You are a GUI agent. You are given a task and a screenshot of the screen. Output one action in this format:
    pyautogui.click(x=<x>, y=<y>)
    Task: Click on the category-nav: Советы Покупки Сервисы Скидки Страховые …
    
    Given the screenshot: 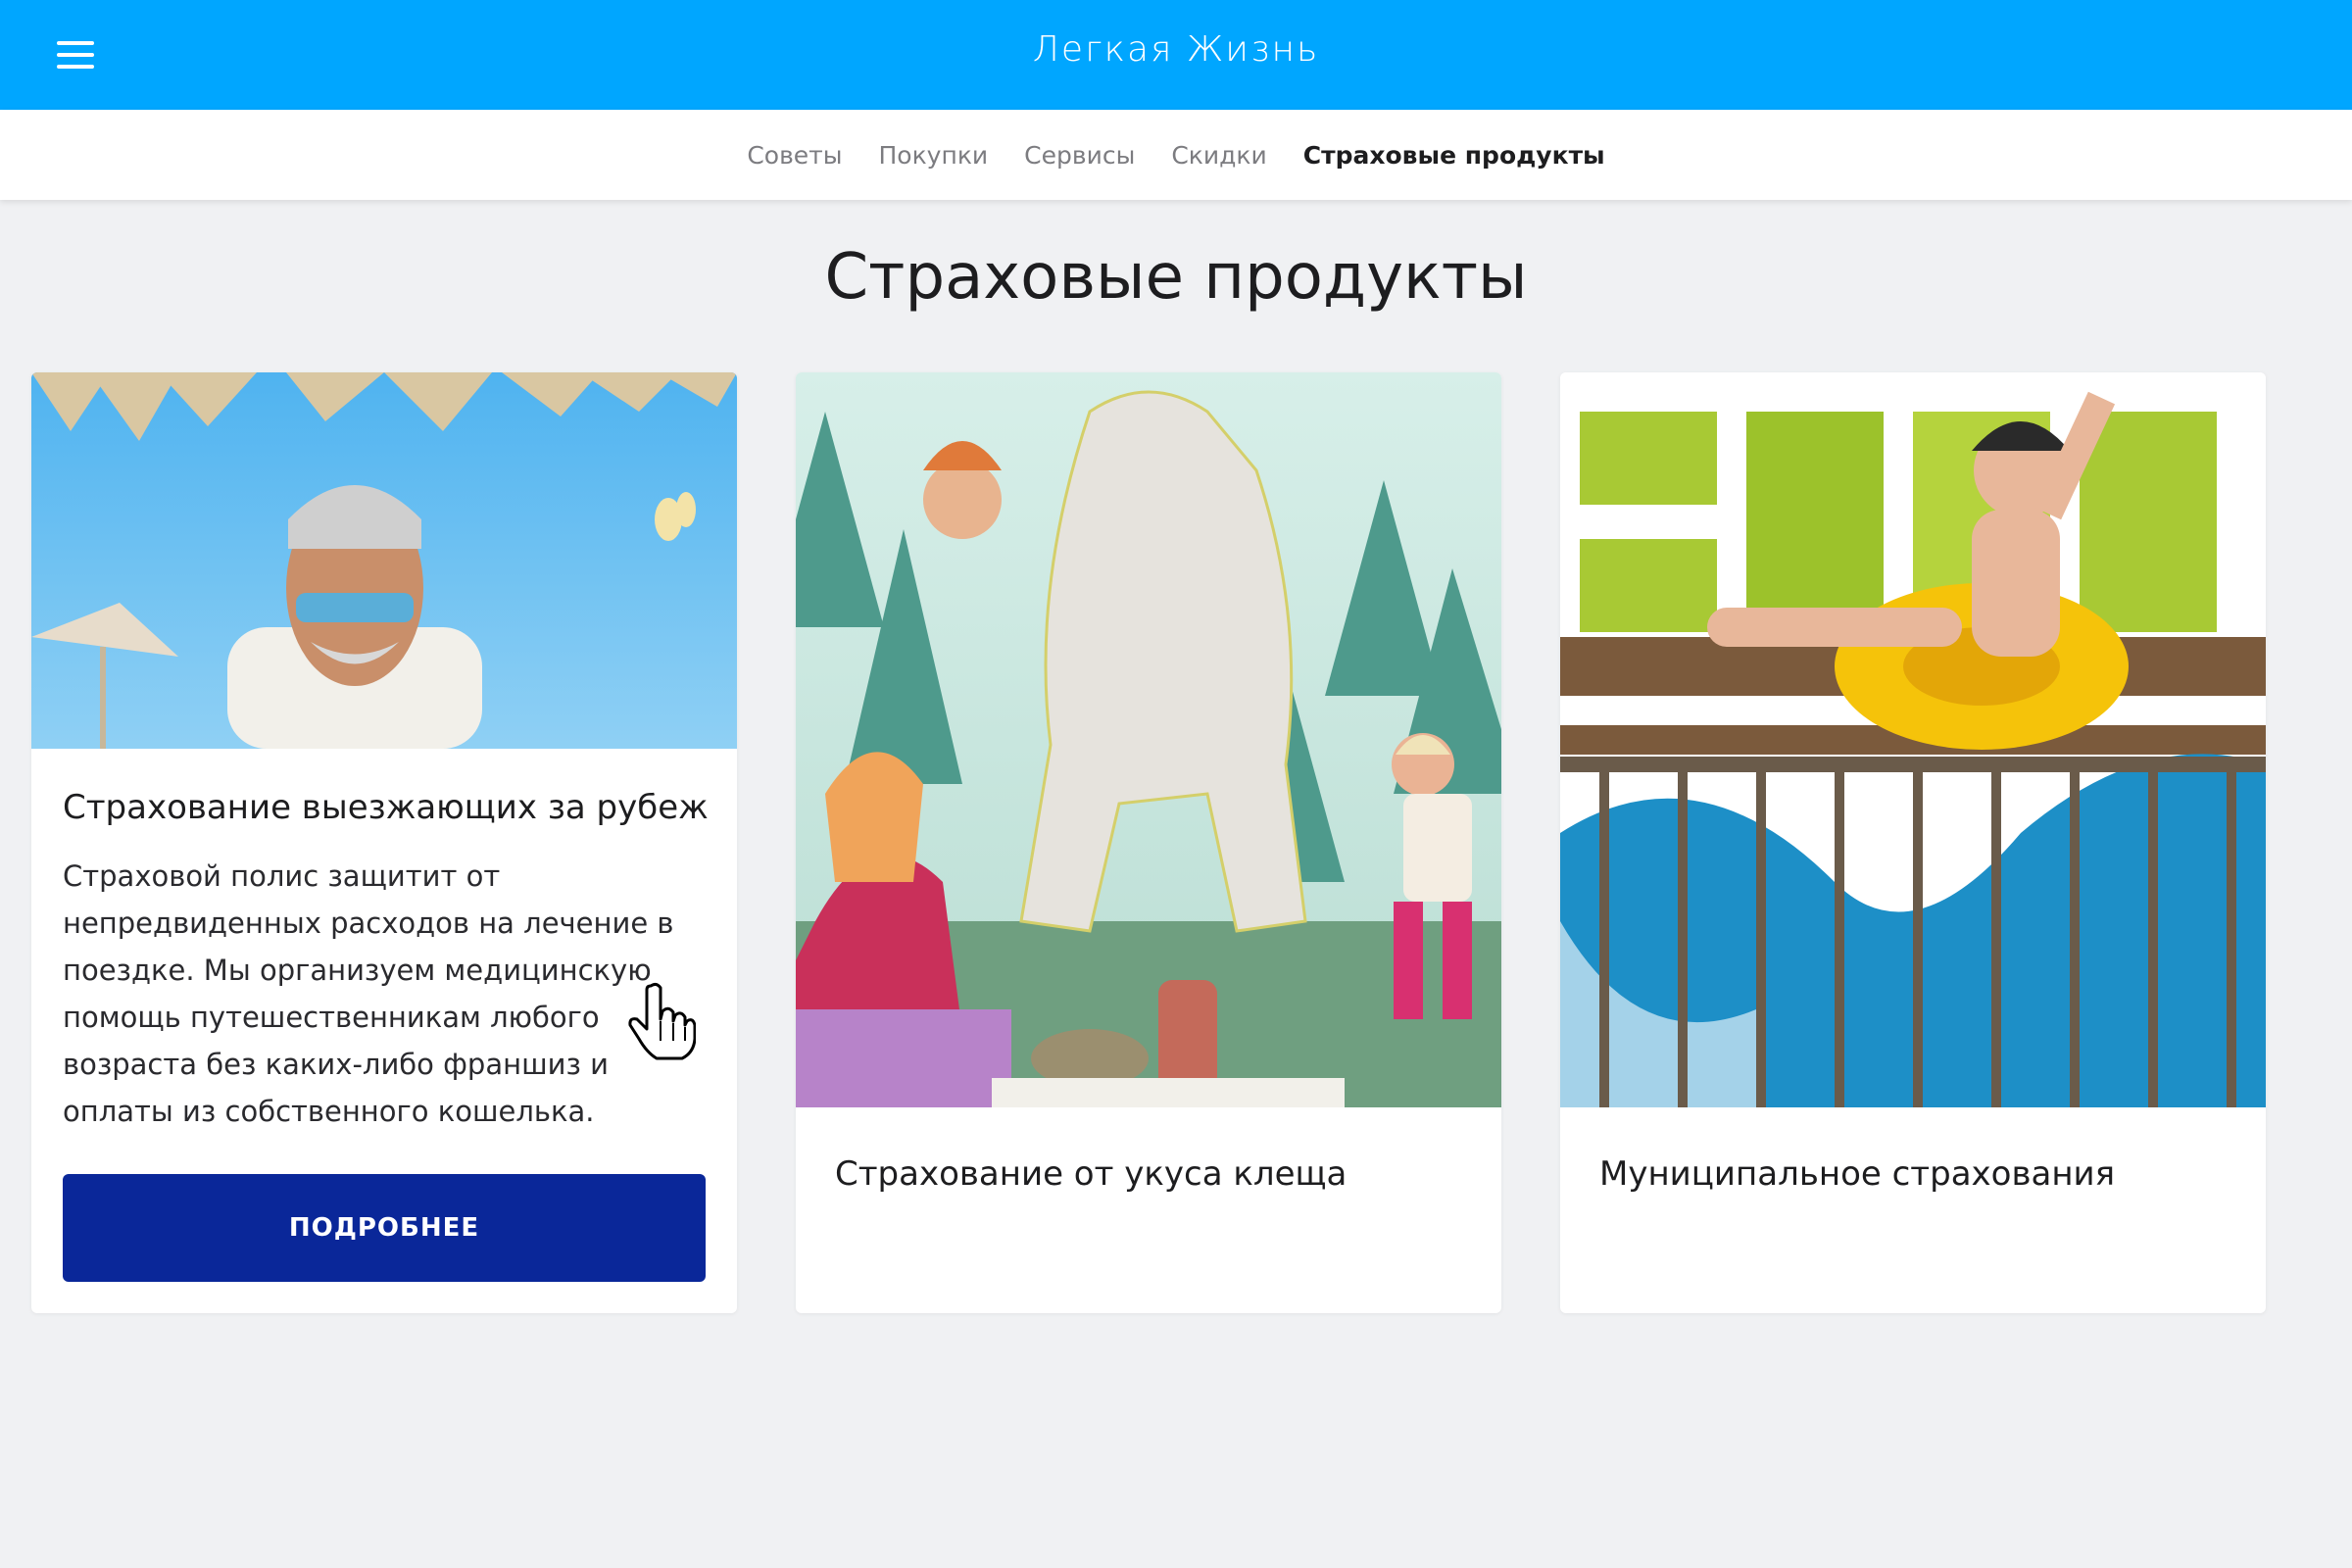 What is the action you would take?
    pyautogui.click(x=1176, y=155)
    